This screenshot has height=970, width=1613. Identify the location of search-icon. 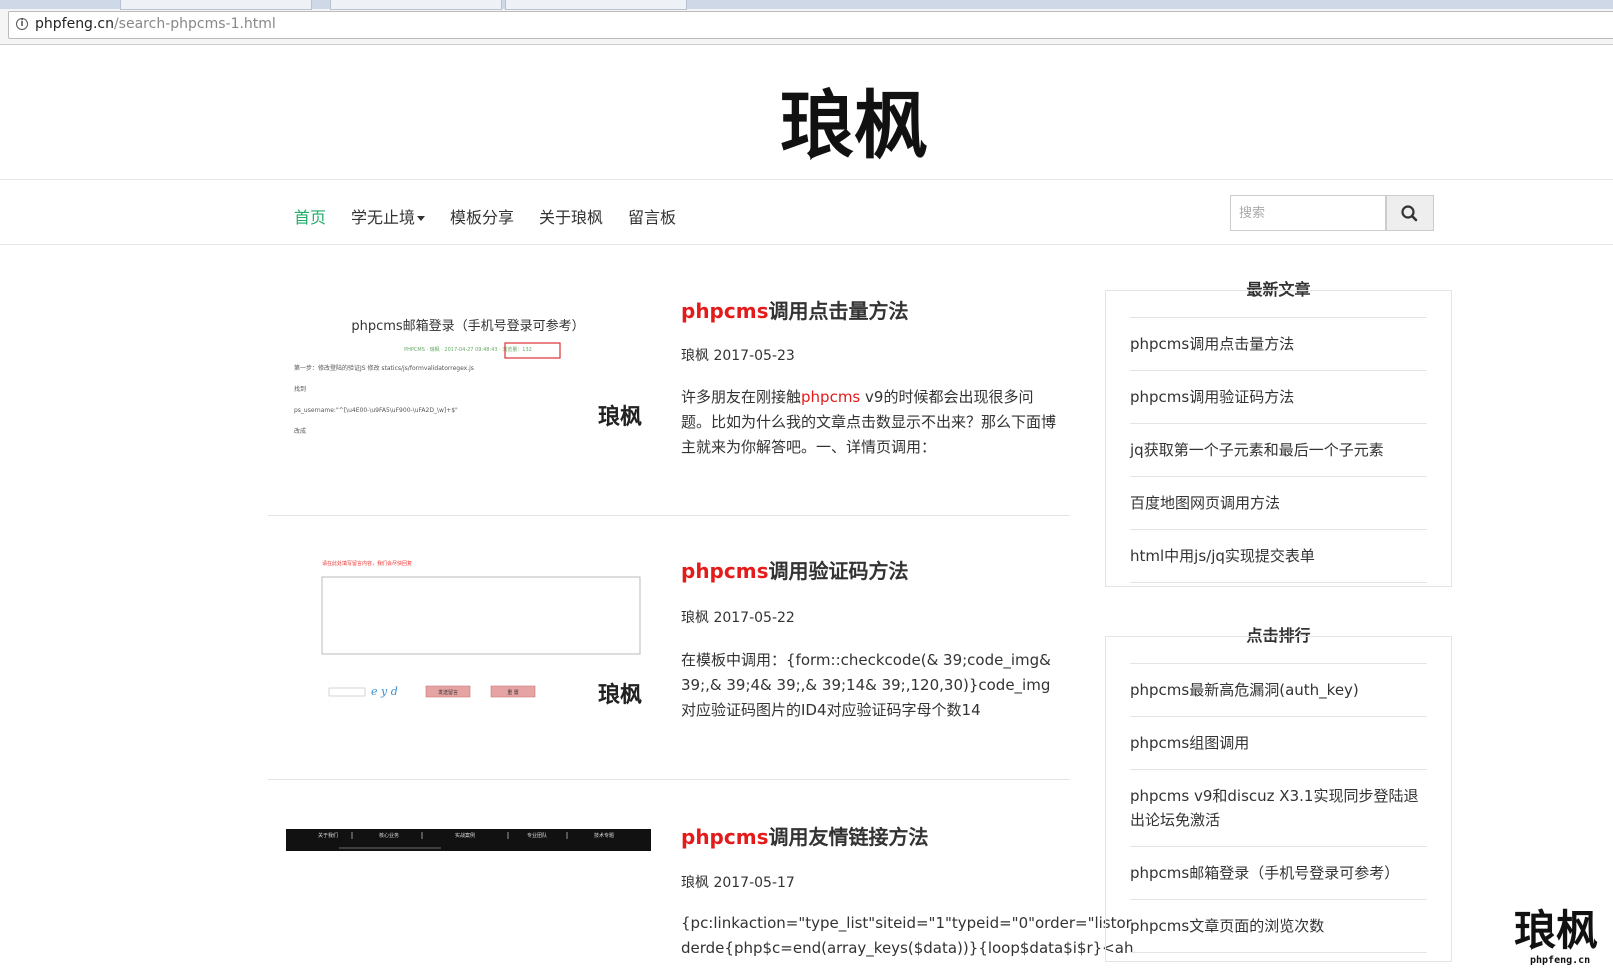
(1409, 213).